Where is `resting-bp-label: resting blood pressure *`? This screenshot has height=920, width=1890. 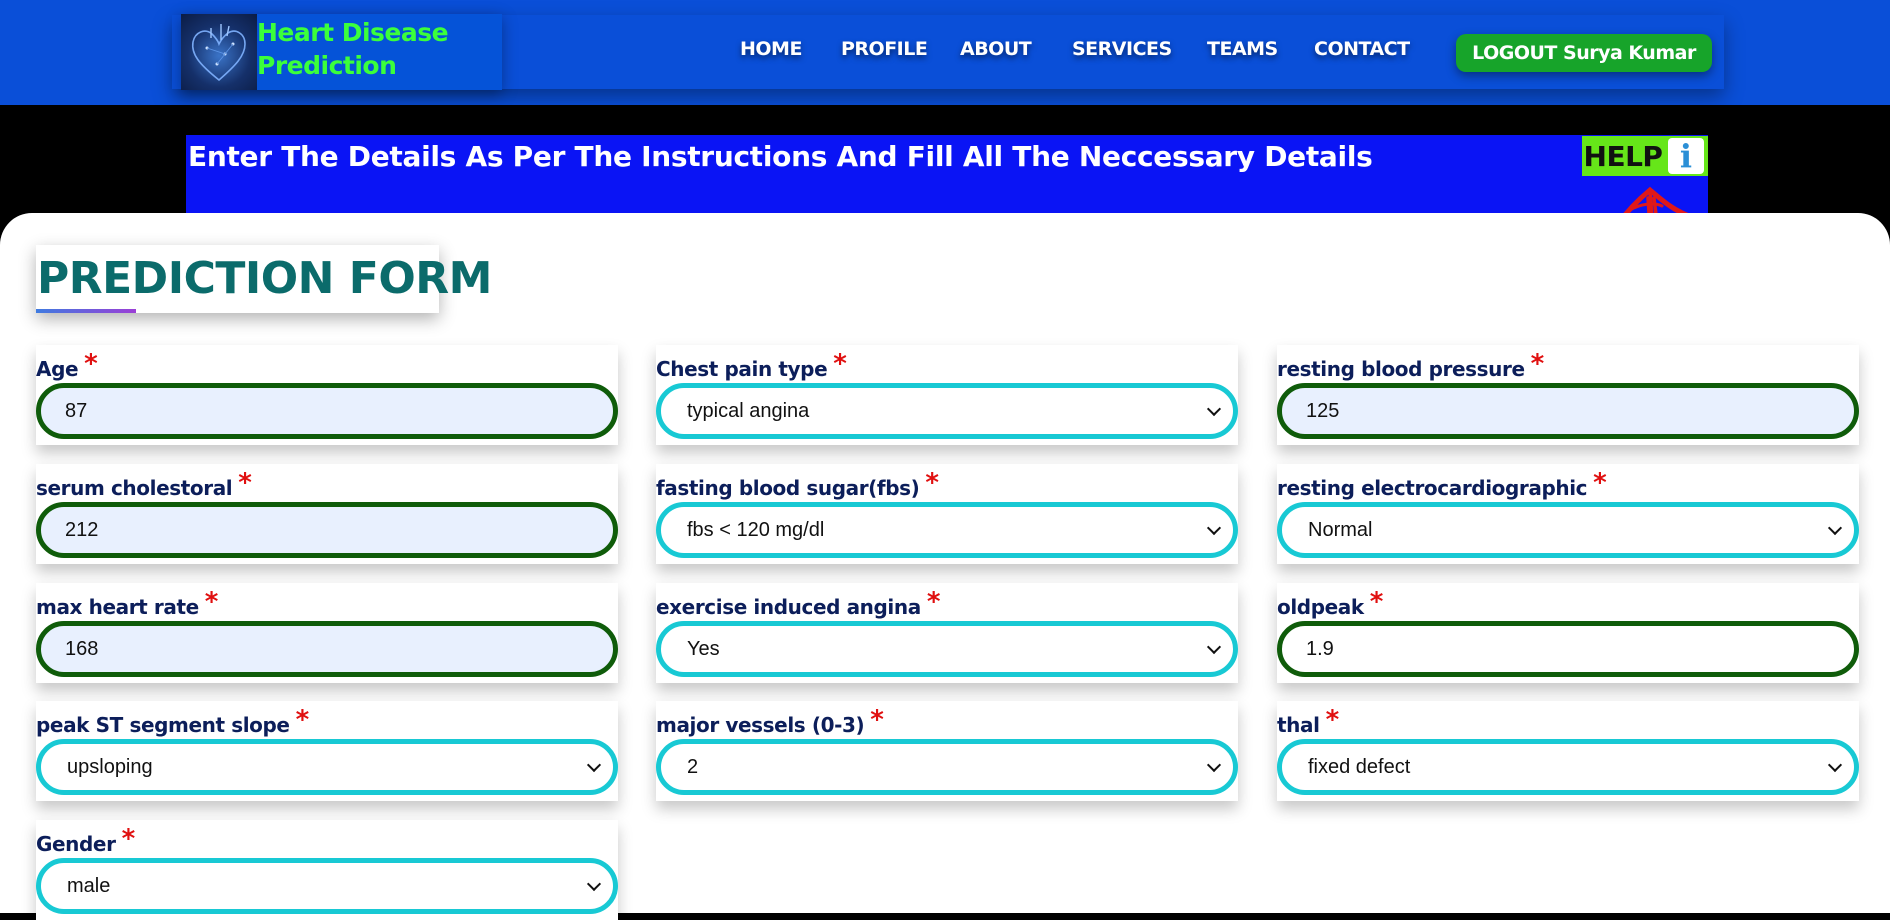
resting-bp-label: resting blood pressure * is located at coordinates (1410, 365).